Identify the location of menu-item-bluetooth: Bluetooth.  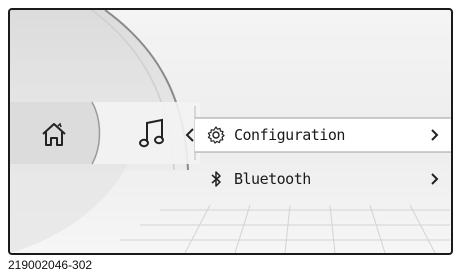
(326, 179).